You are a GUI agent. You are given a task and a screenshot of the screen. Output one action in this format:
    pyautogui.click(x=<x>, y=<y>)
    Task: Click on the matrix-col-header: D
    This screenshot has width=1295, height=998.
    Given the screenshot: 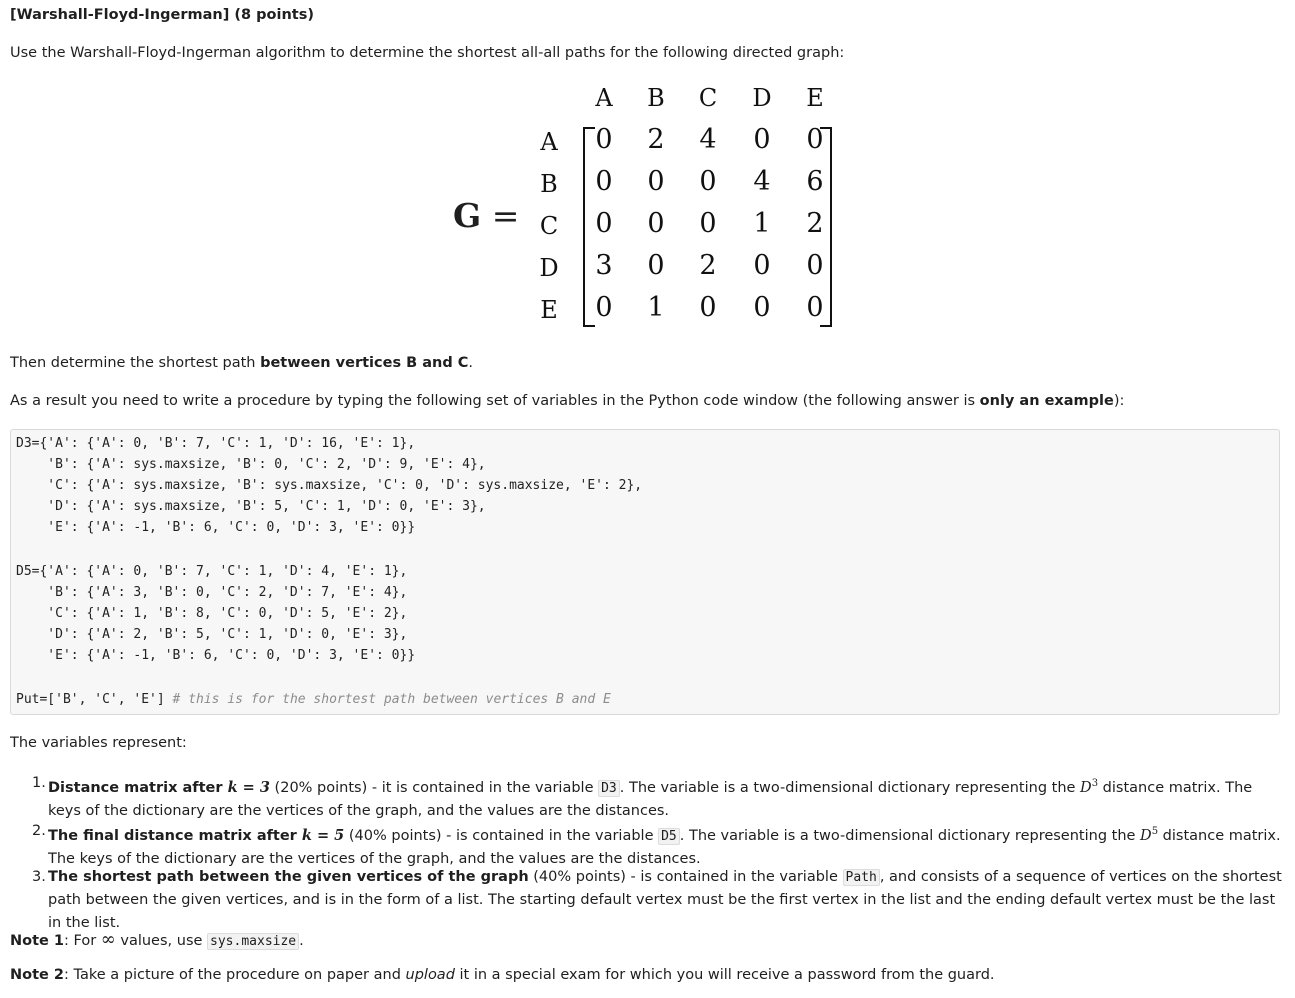 What is the action you would take?
    pyautogui.click(x=762, y=98)
    